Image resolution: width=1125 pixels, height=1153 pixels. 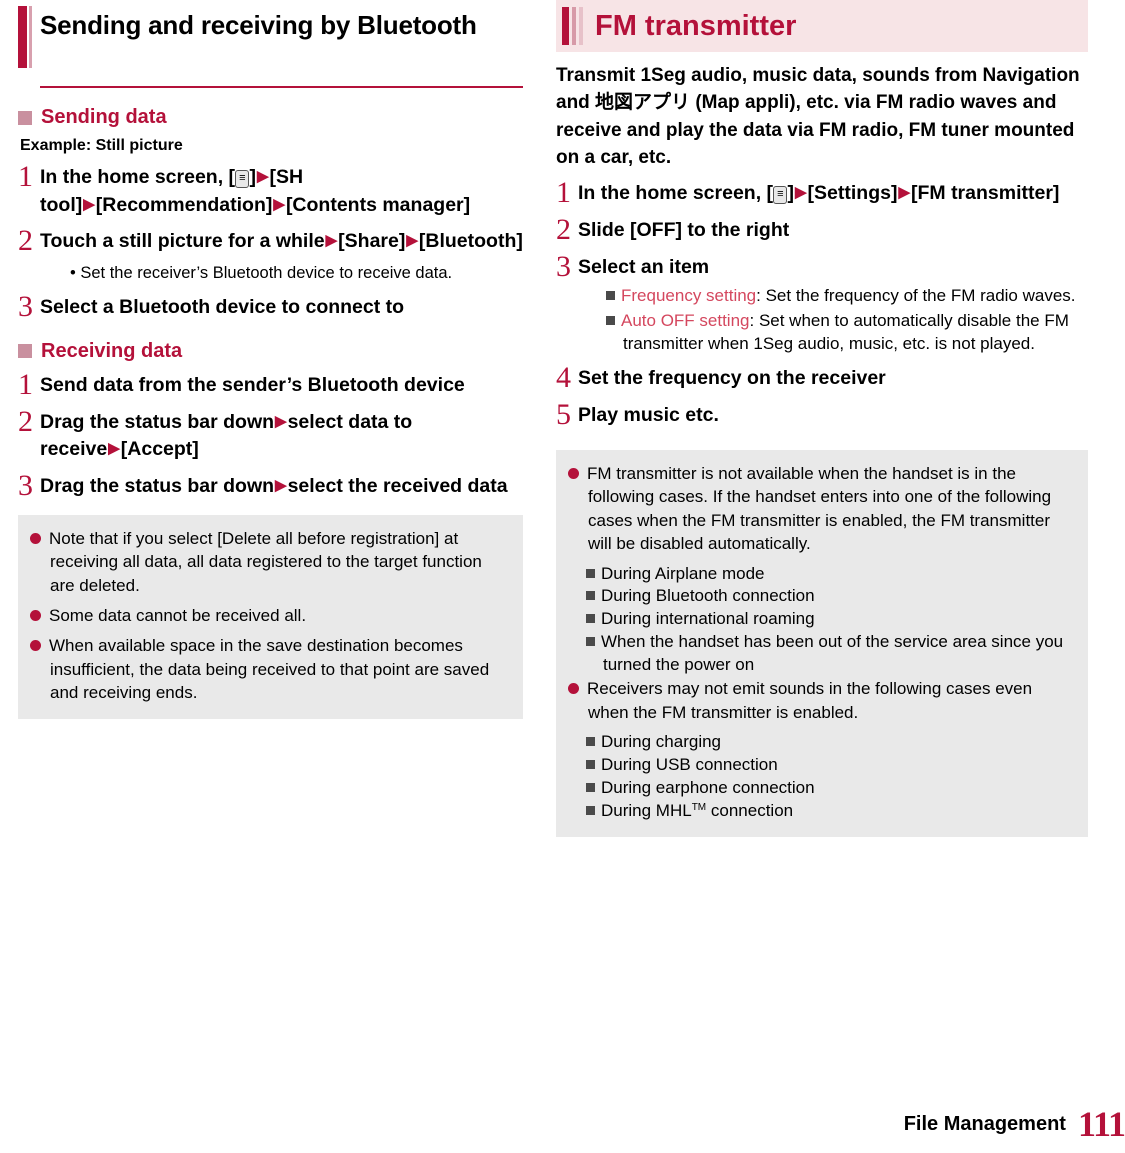 What do you see at coordinates (830, 788) in the screenshot?
I see `note-subitem: During earphone connection` at bounding box center [830, 788].